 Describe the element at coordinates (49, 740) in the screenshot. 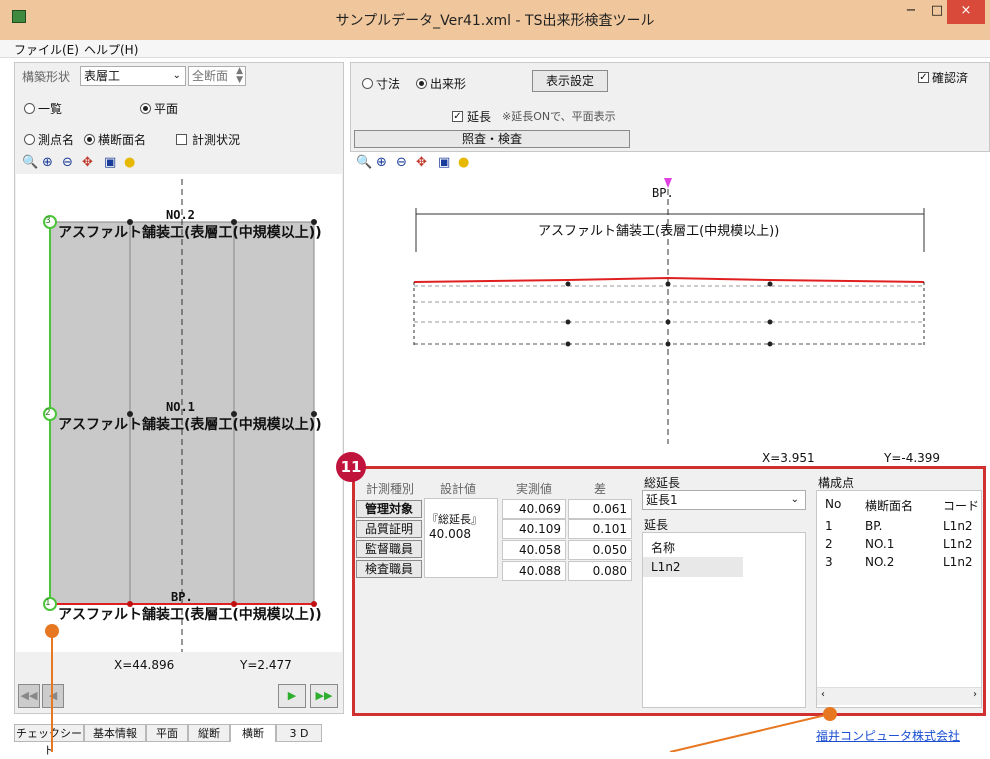

I see `tab-checksheet: チェックシート` at that location.